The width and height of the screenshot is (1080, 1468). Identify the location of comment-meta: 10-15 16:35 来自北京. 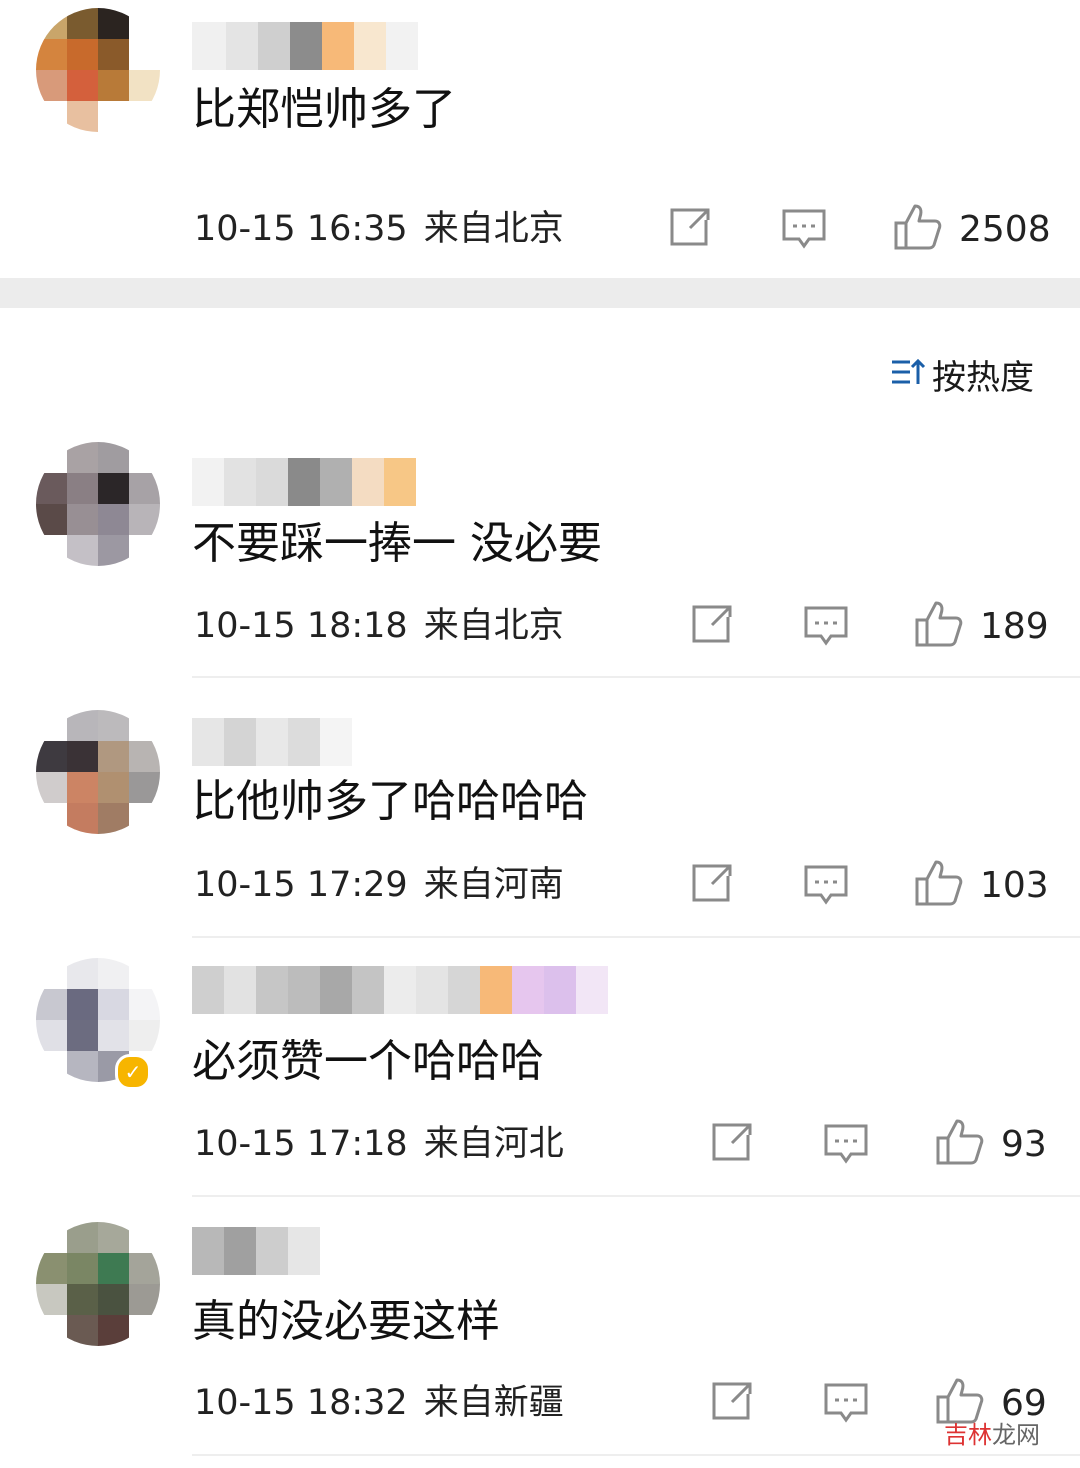
(379, 229).